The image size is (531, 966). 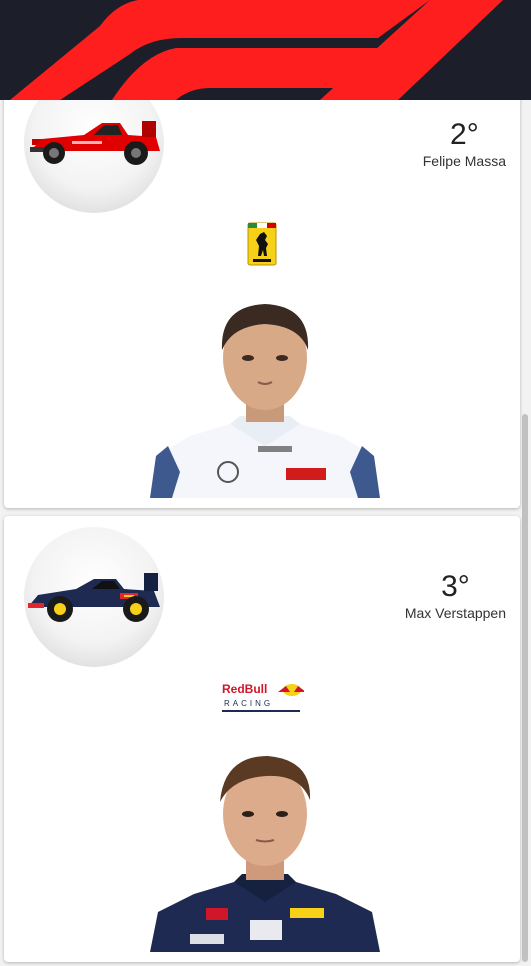 I want to click on team-logo-text: RedBull, so click(x=244, y=689).